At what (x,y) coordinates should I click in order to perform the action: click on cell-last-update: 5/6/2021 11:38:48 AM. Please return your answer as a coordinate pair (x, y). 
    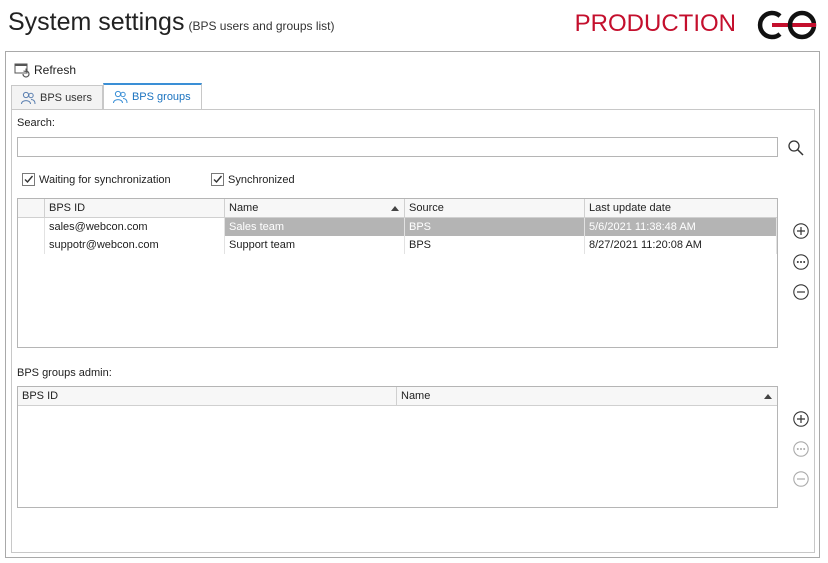
    Looking at the image, I should click on (681, 227).